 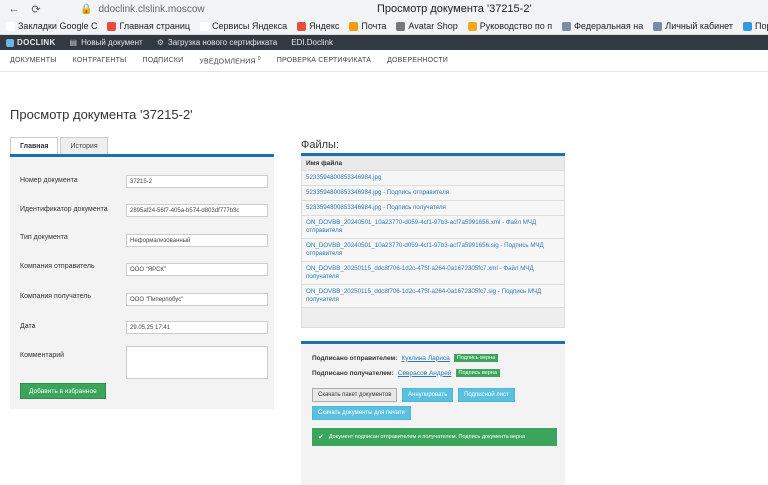 I want to click on app-logo: DOCLINK, so click(x=31, y=42).